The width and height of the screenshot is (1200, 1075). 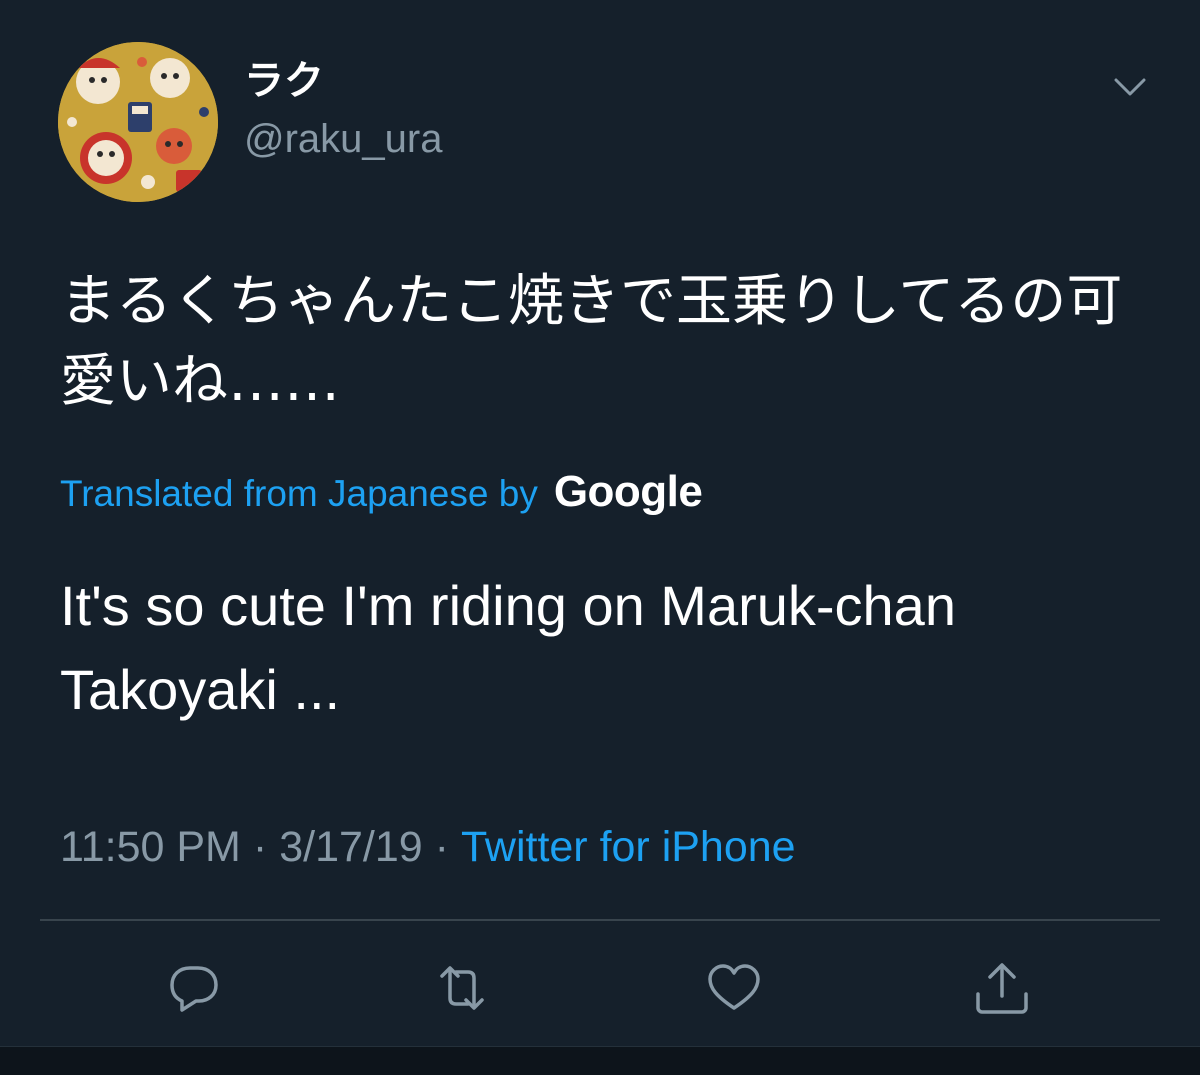 What do you see at coordinates (628, 847) in the screenshot?
I see `tweet-source-link: Twitter for iPhone` at bounding box center [628, 847].